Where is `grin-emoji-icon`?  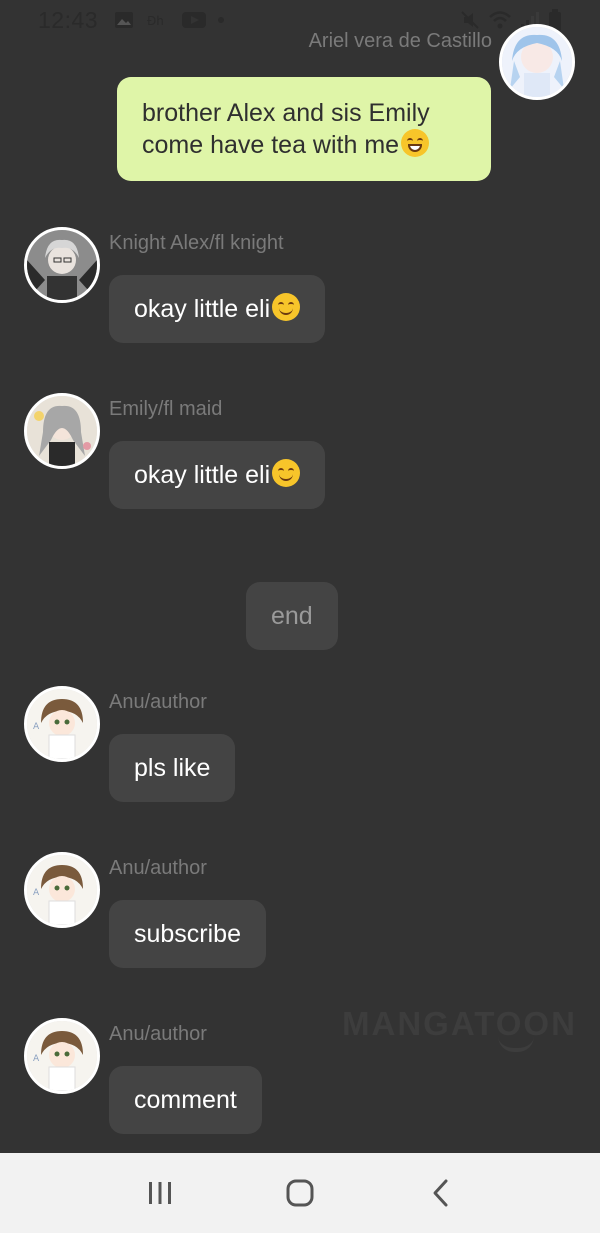 grin-emoji-icon is located at coordinates (415, 143).